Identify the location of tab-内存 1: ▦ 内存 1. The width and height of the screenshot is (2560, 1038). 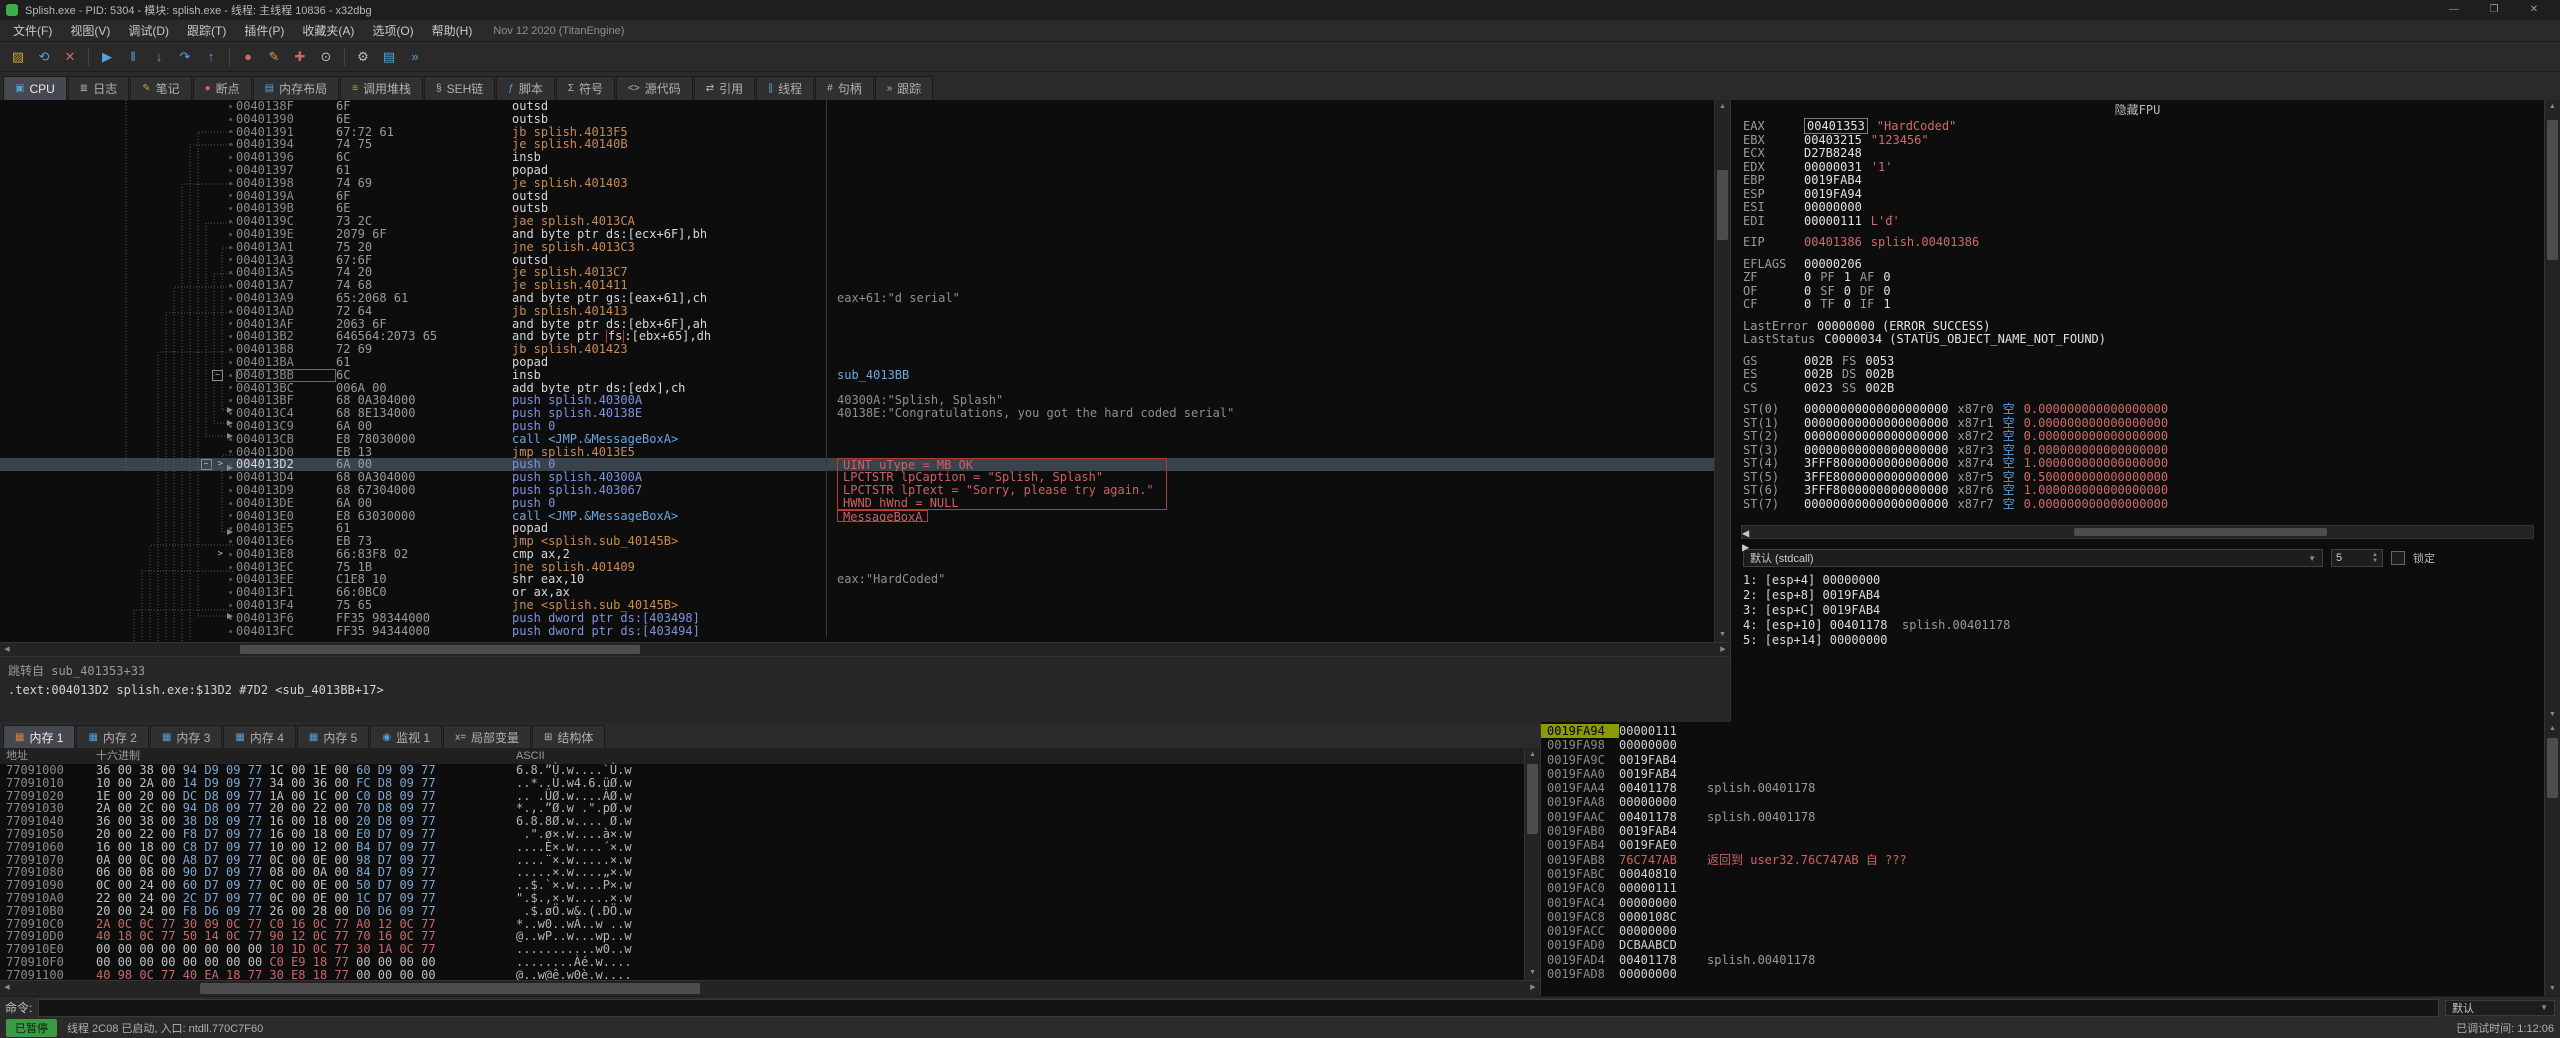
(39, 736).